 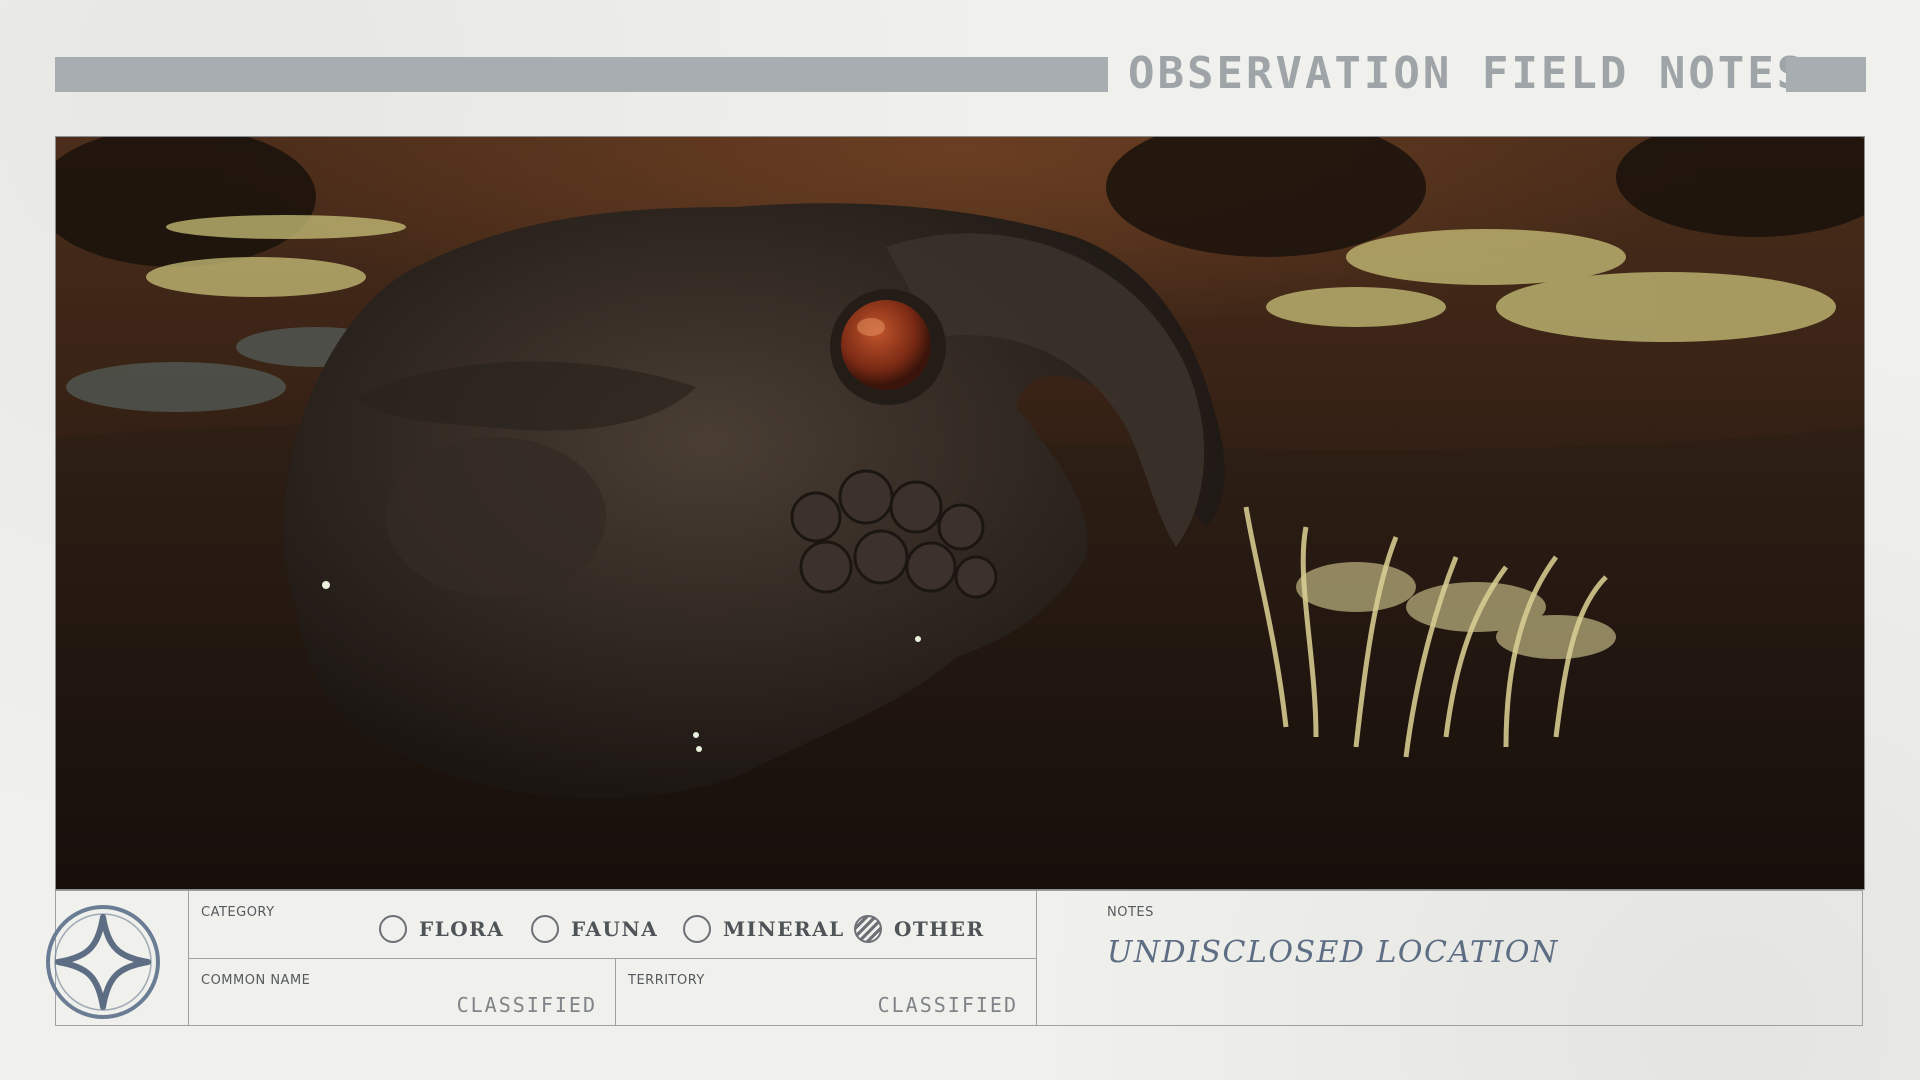 I want to click on fauna-label: FAUNA, so click(x=615, y=929).